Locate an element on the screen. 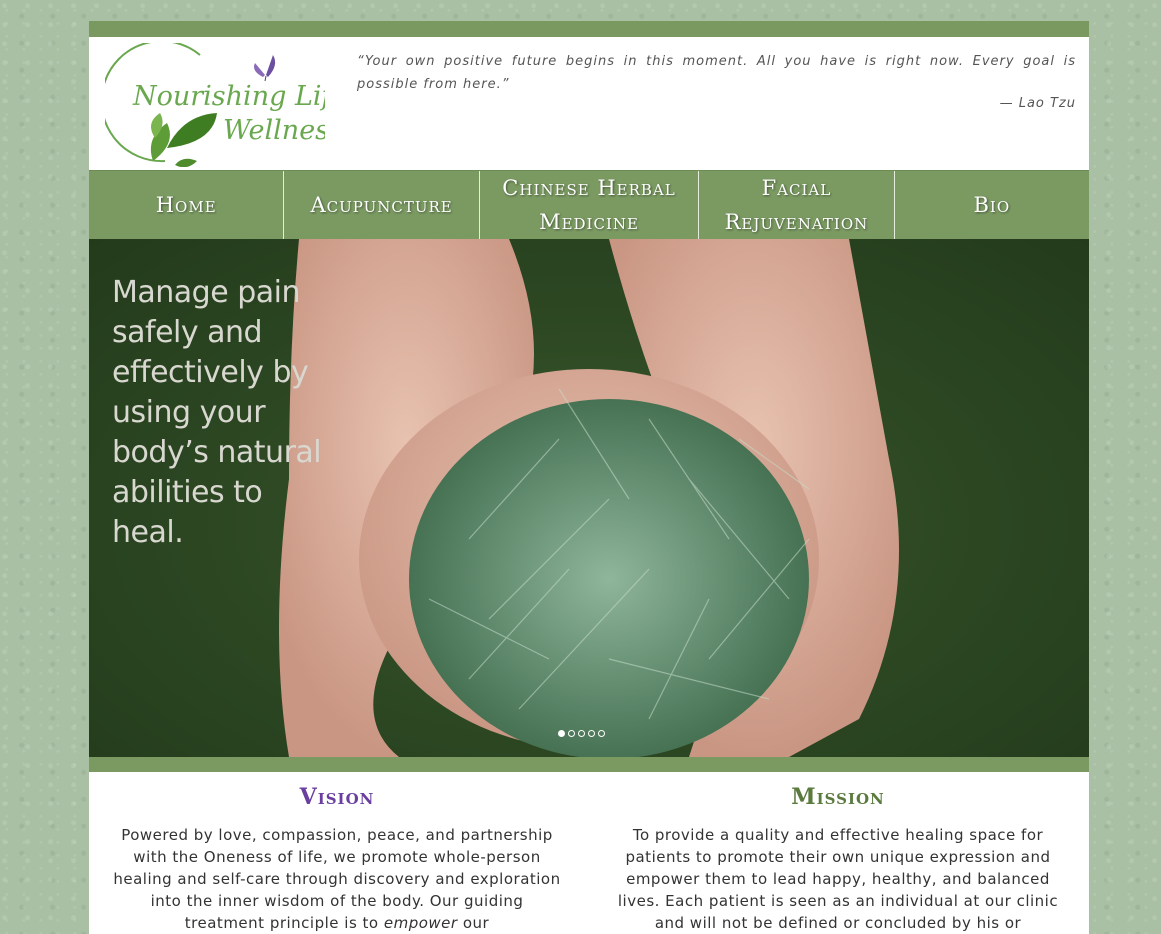 The width and height of the screenshot is (1161, 934). nav-item-home: Home is located at coordinates (187, 205).